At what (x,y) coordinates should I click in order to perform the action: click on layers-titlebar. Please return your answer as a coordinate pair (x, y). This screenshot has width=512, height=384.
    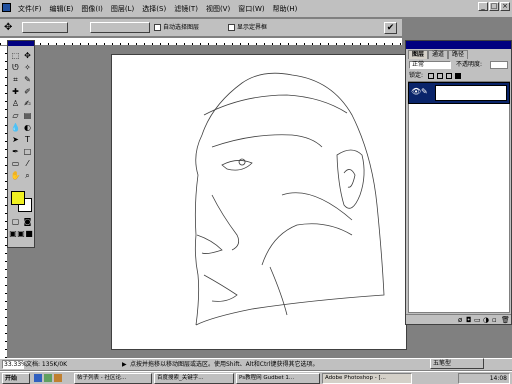
    Looking at the image, I should click on (458, 45).